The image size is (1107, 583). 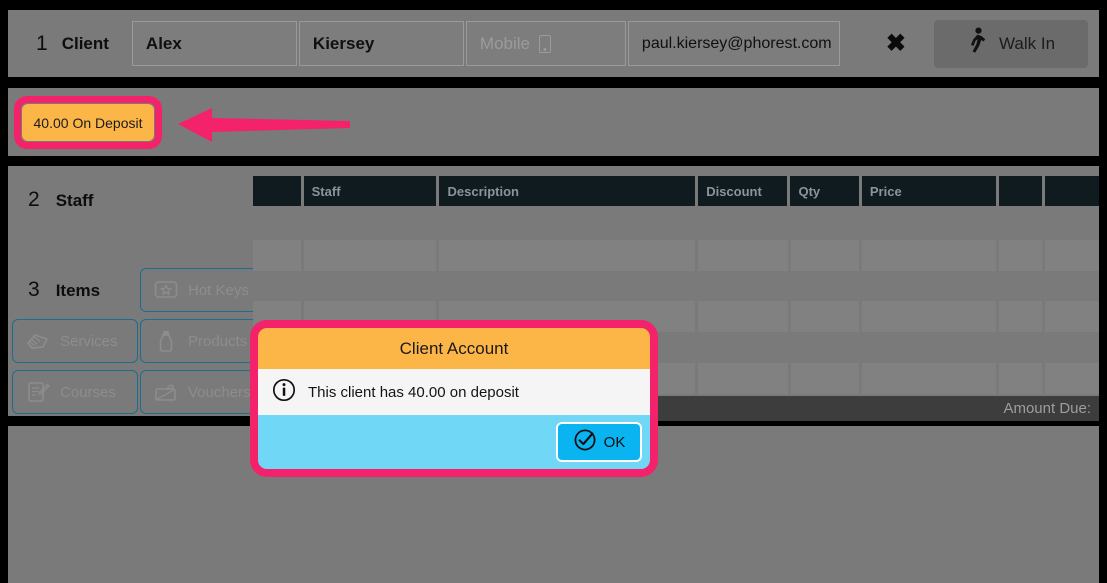 What do you see at coordinates (413, 392) in the screenshot?
I see `dialog-message: This client has 40.00 on deposit` at bounding box center [413, 392].